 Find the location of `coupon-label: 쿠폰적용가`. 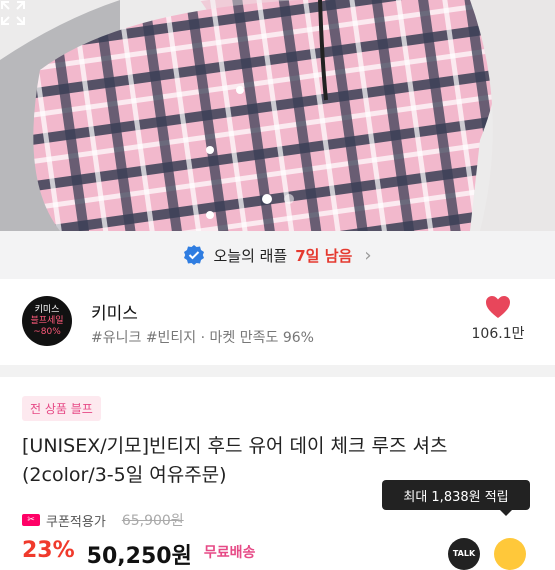

coupon-label: 쿠폰적용가 is located at coordinates (76, 522).